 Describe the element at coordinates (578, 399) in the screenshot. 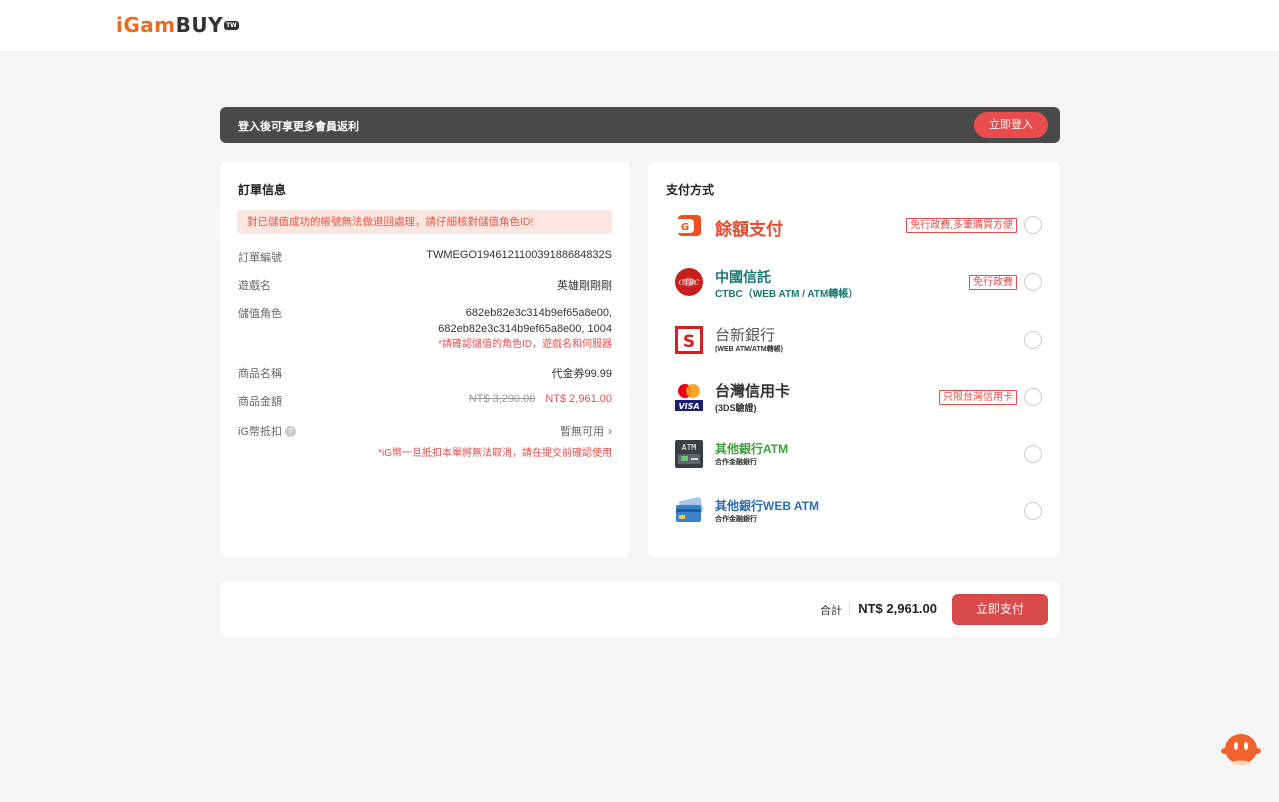

I see `amount-final: NT$ 2,961.00` at that location.